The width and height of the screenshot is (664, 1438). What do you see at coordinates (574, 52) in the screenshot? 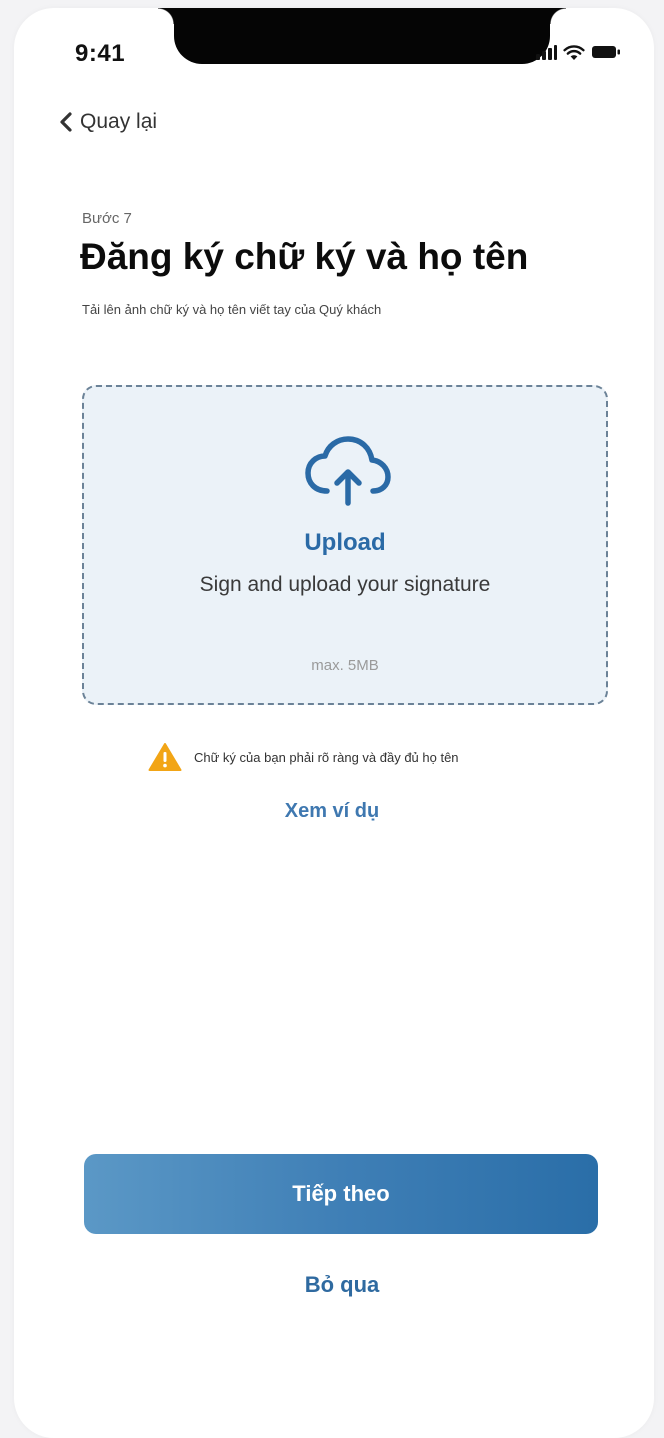
I see `wifi-icon` at bounding box center [574, 52].